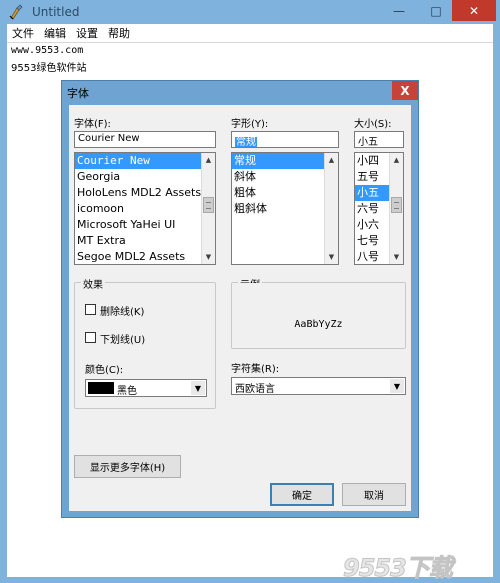 The image size is (500, 583). Describe the element at coordinates (90, 309) in the screenshot. I see `strikeout-checkbox` at that location.